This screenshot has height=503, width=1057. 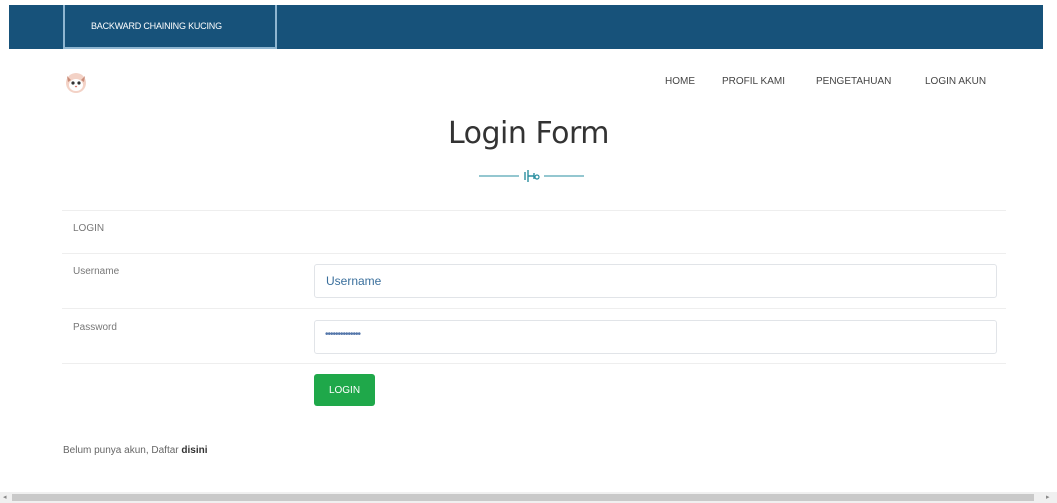 What do you see at coordinates (95, 327) in the screenshot?
I see `password-label: Password` at bounding box center [95, 327].